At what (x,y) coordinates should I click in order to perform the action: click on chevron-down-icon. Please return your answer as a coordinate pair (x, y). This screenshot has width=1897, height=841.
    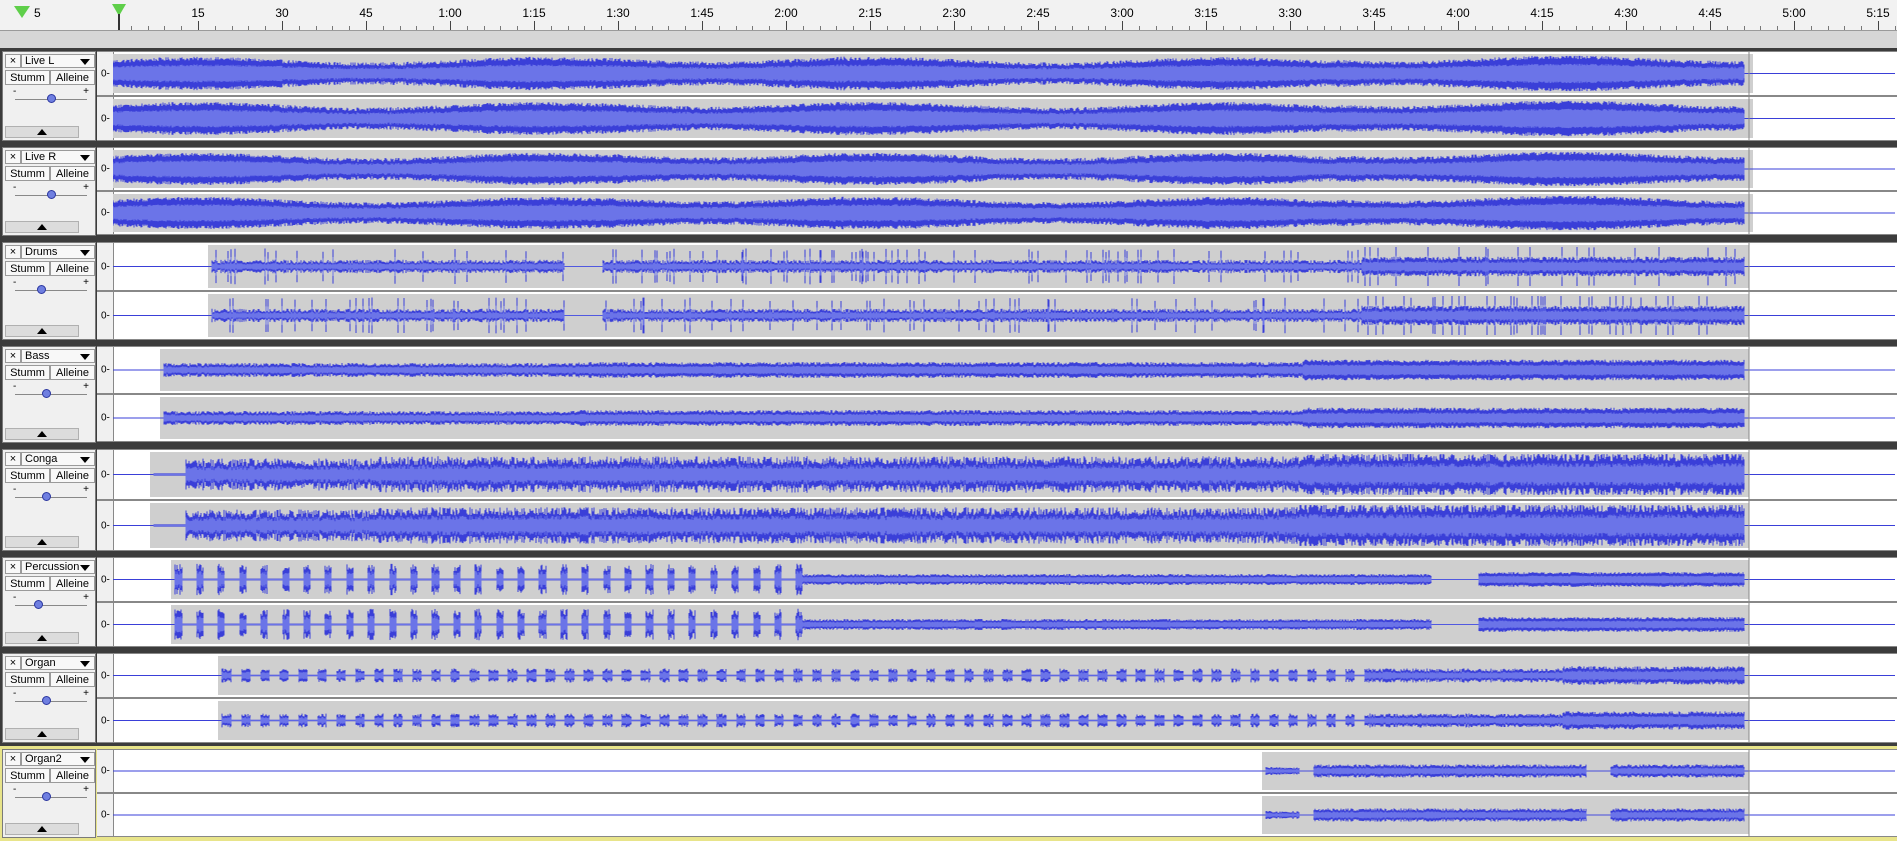
    Looking at the image, I should click on (85, 760).